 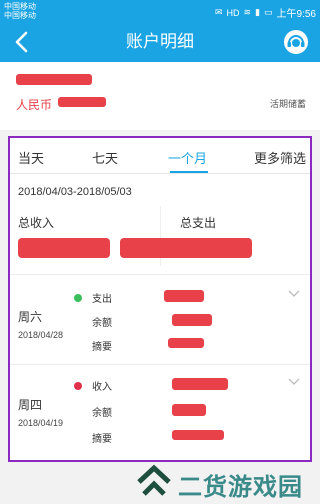 I want to click on hd-icon: HD, so click(x=233, y=12).